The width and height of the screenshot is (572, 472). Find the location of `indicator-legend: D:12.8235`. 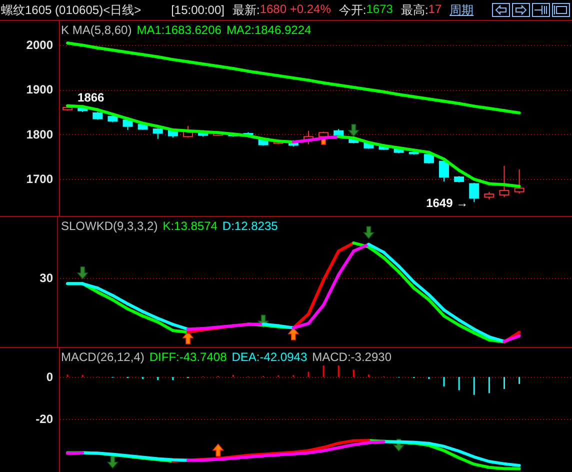

indicator-legend: D:12.8235 is located at coordinates (250, 226).